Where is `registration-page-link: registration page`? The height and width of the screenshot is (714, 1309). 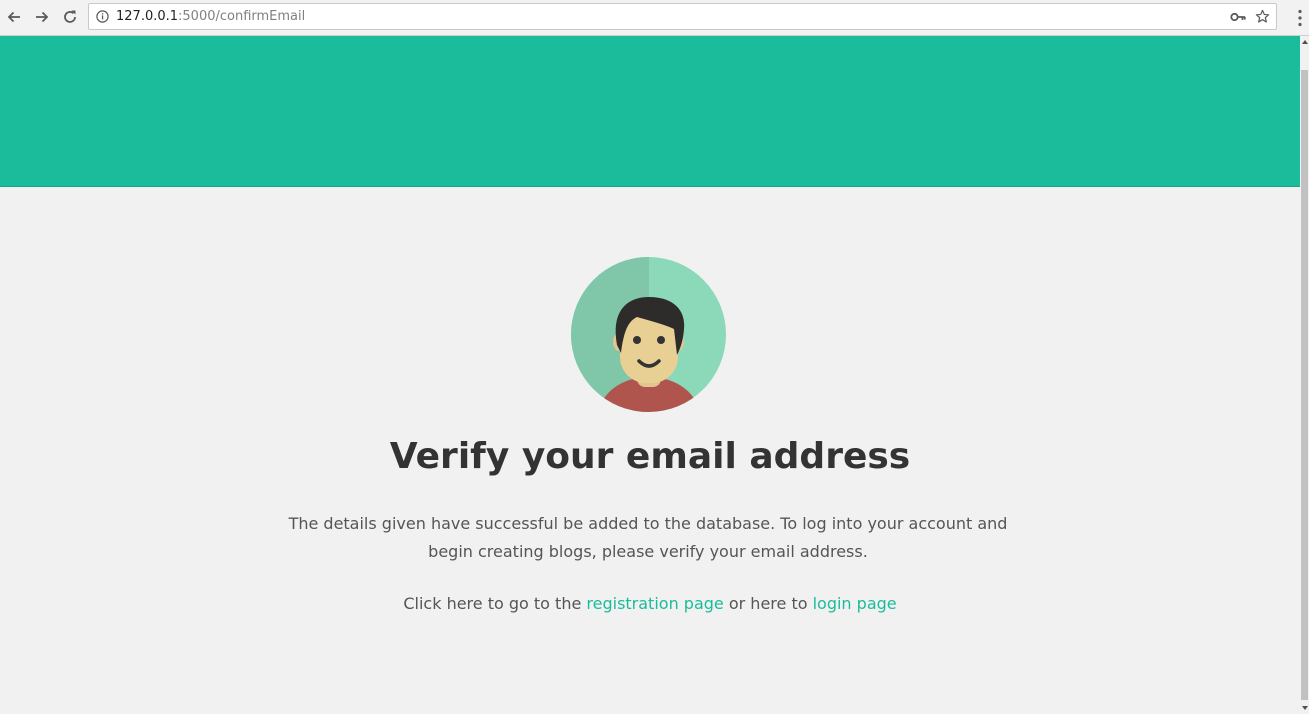
registration-page-link: registration page is located at coordinates (654, 603).